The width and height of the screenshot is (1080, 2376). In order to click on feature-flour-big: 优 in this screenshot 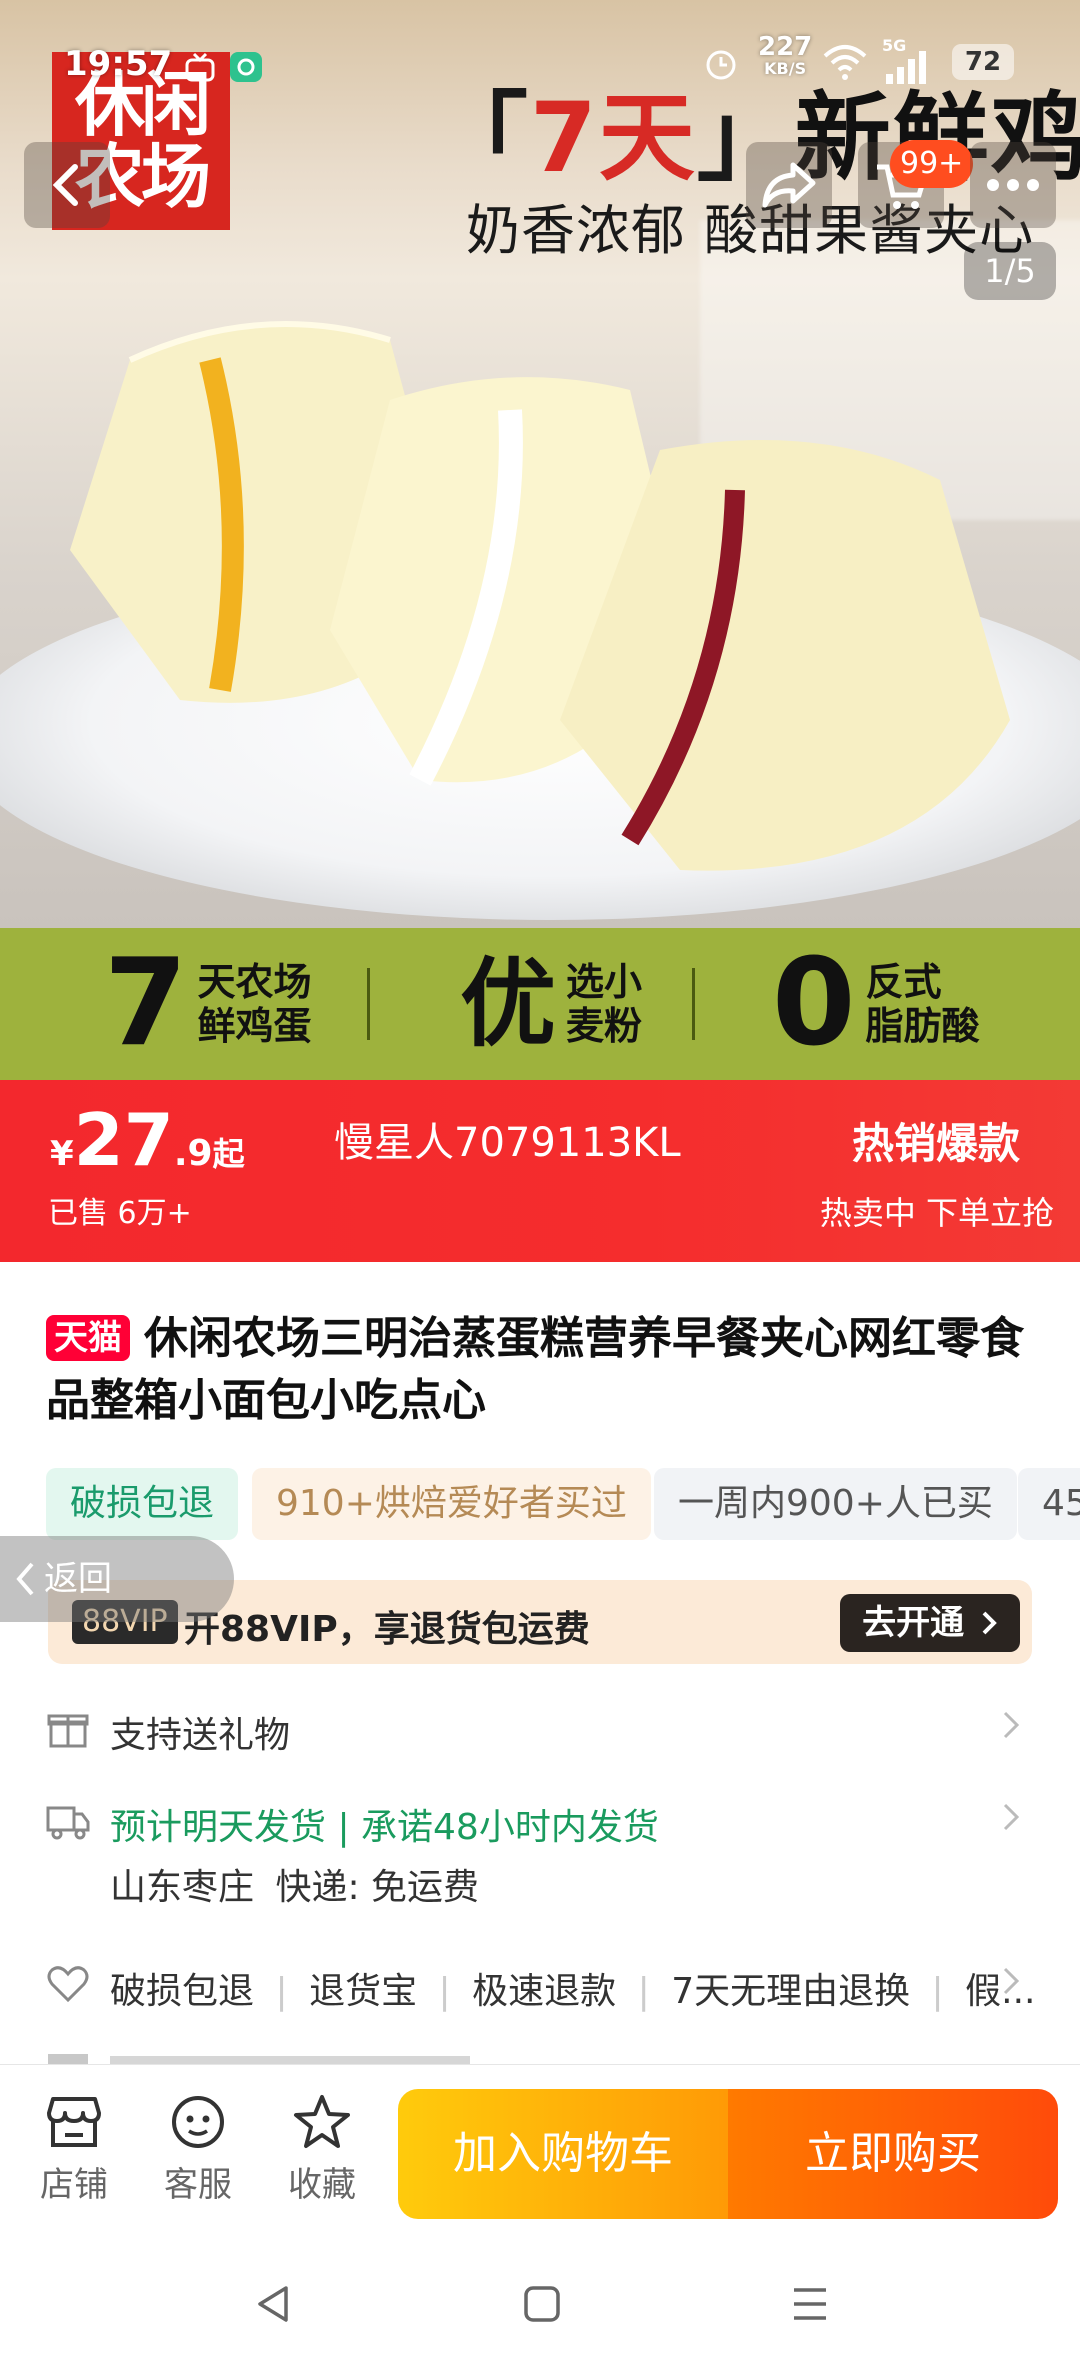, I will do `click(508, 1004)`.